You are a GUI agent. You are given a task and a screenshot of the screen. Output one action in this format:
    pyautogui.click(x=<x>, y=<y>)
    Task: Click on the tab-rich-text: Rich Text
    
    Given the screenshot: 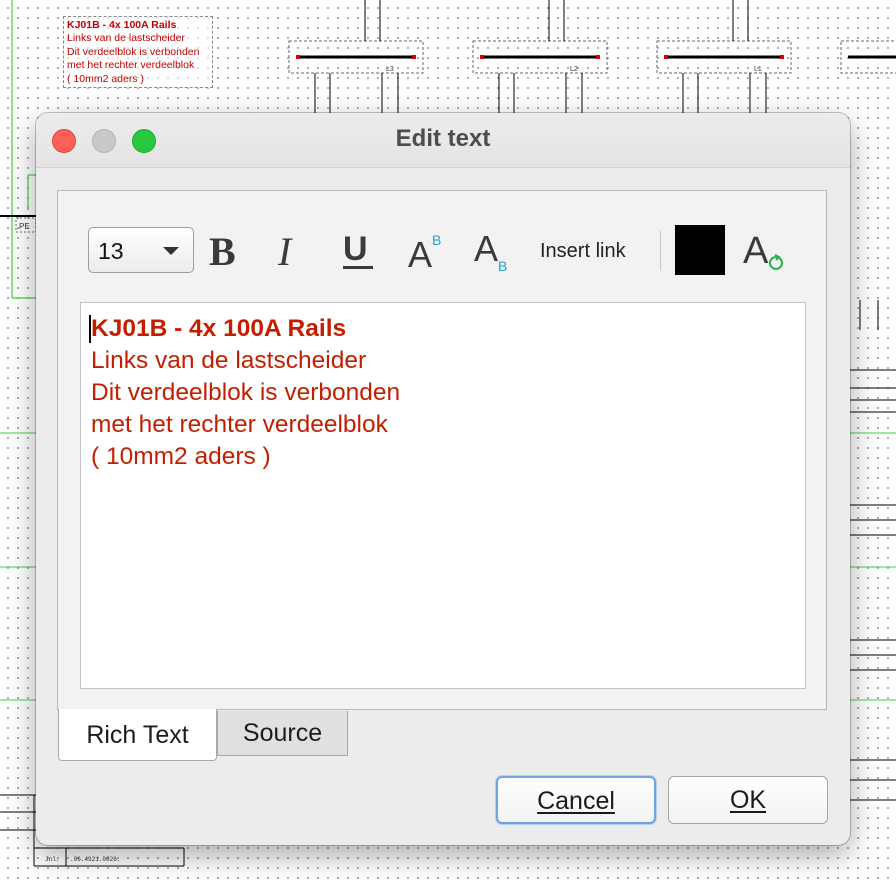 What is the action you would take?
    pyautogui.click(x=137, y=735)
    